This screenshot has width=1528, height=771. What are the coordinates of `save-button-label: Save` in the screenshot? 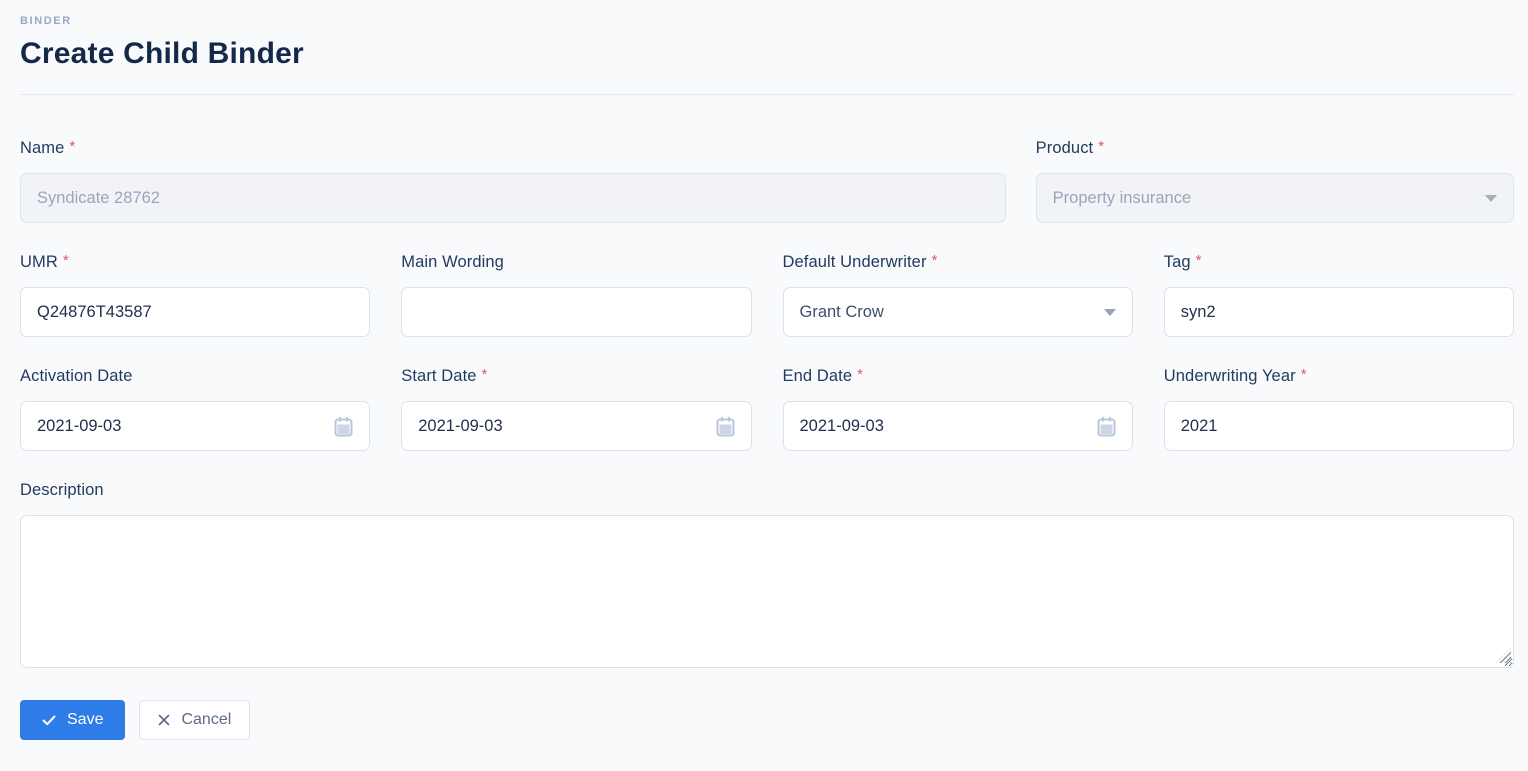 It's located at (85, 719).